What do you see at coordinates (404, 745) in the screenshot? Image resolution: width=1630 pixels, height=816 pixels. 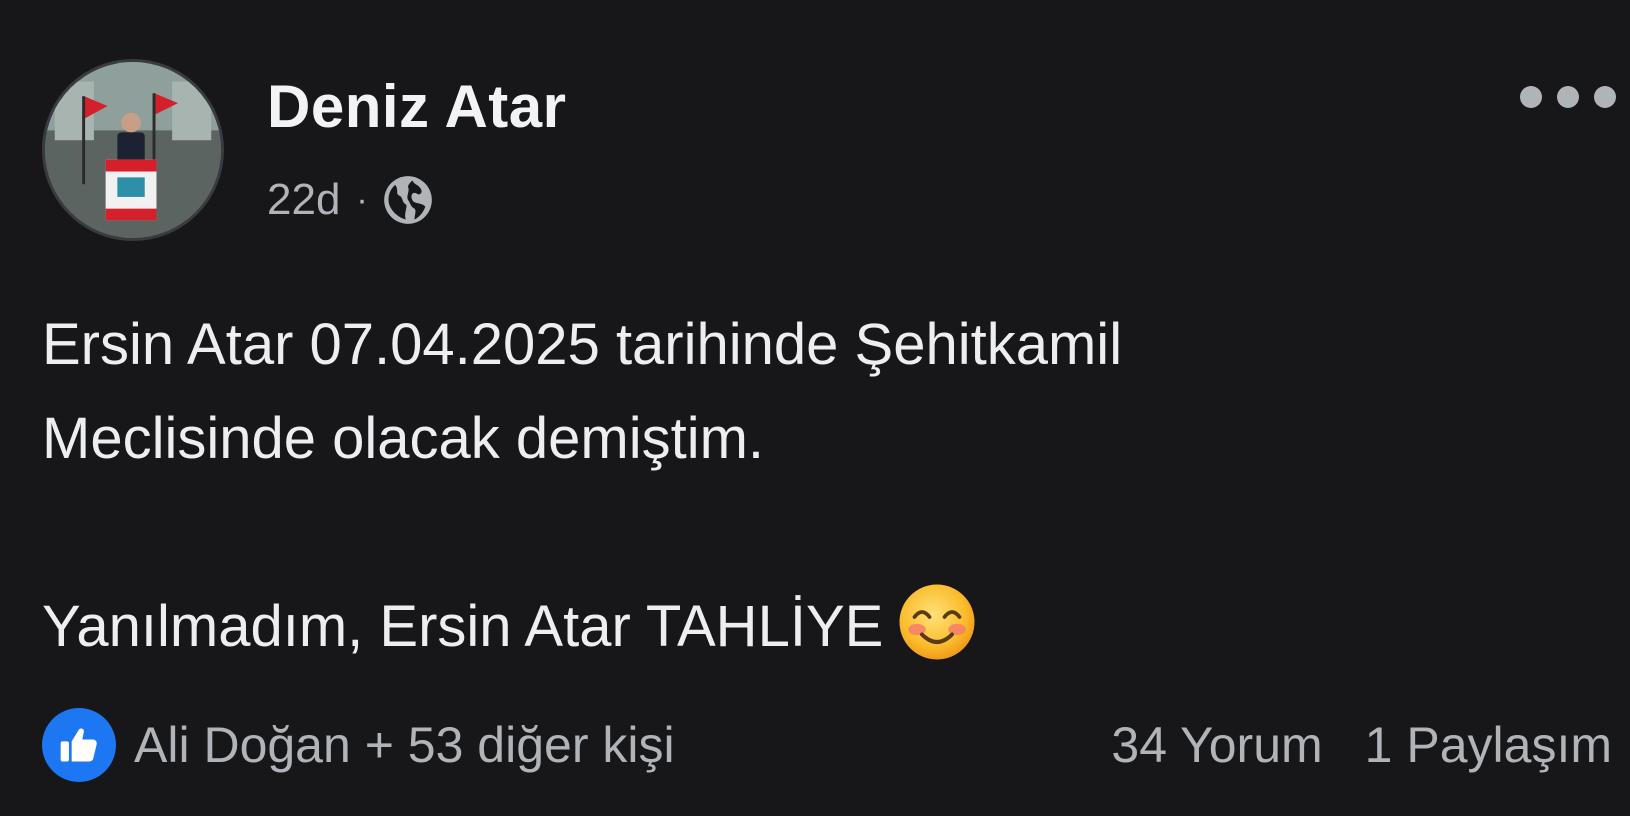 I see `reactions-text: Ali Doğan + 53 diğer kişi` at bounding box center [404, 745].